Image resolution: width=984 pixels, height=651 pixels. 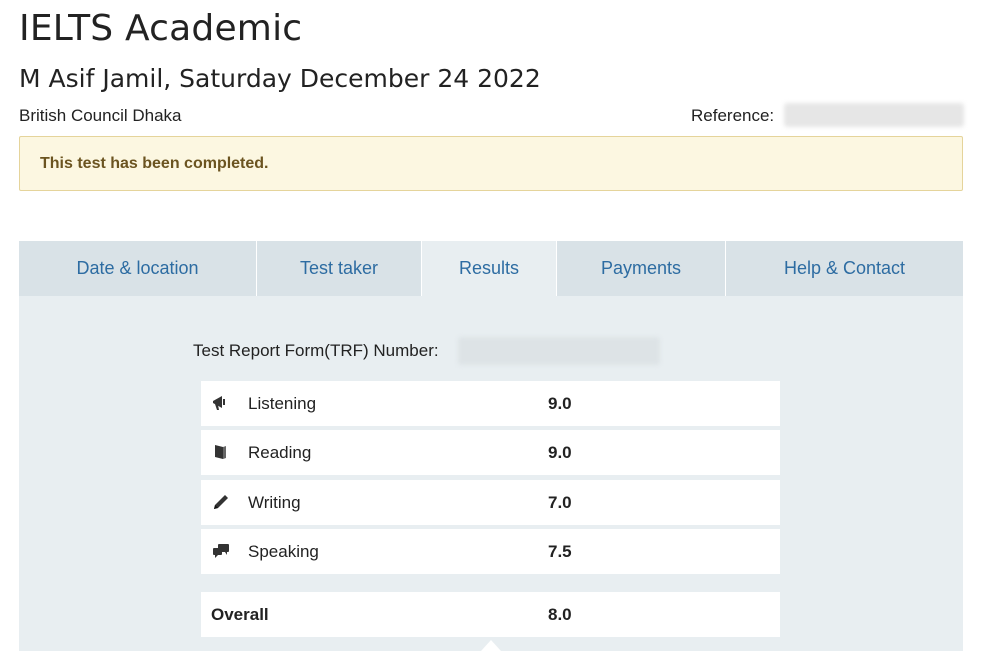 I want to click on pencil-icon, so click(x=221, y=502).